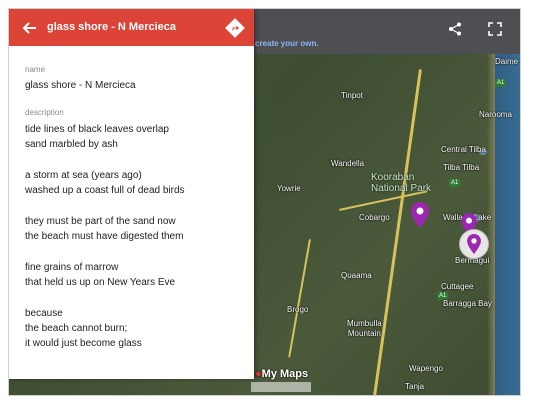  Describe the element at coordinates (100, 282) in the screenshot. I see `description-line: that held us up on New Years Eve` at that location.